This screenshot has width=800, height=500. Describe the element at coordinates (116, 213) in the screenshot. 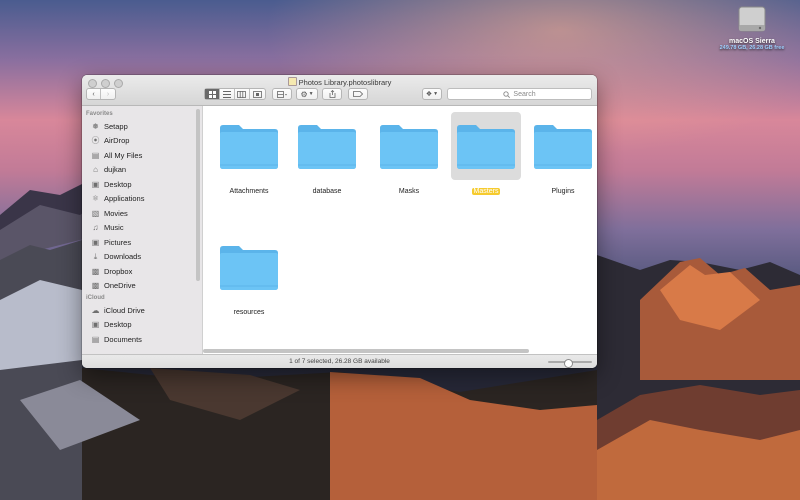

I see `sidebar-item-label: Movies` at that location.